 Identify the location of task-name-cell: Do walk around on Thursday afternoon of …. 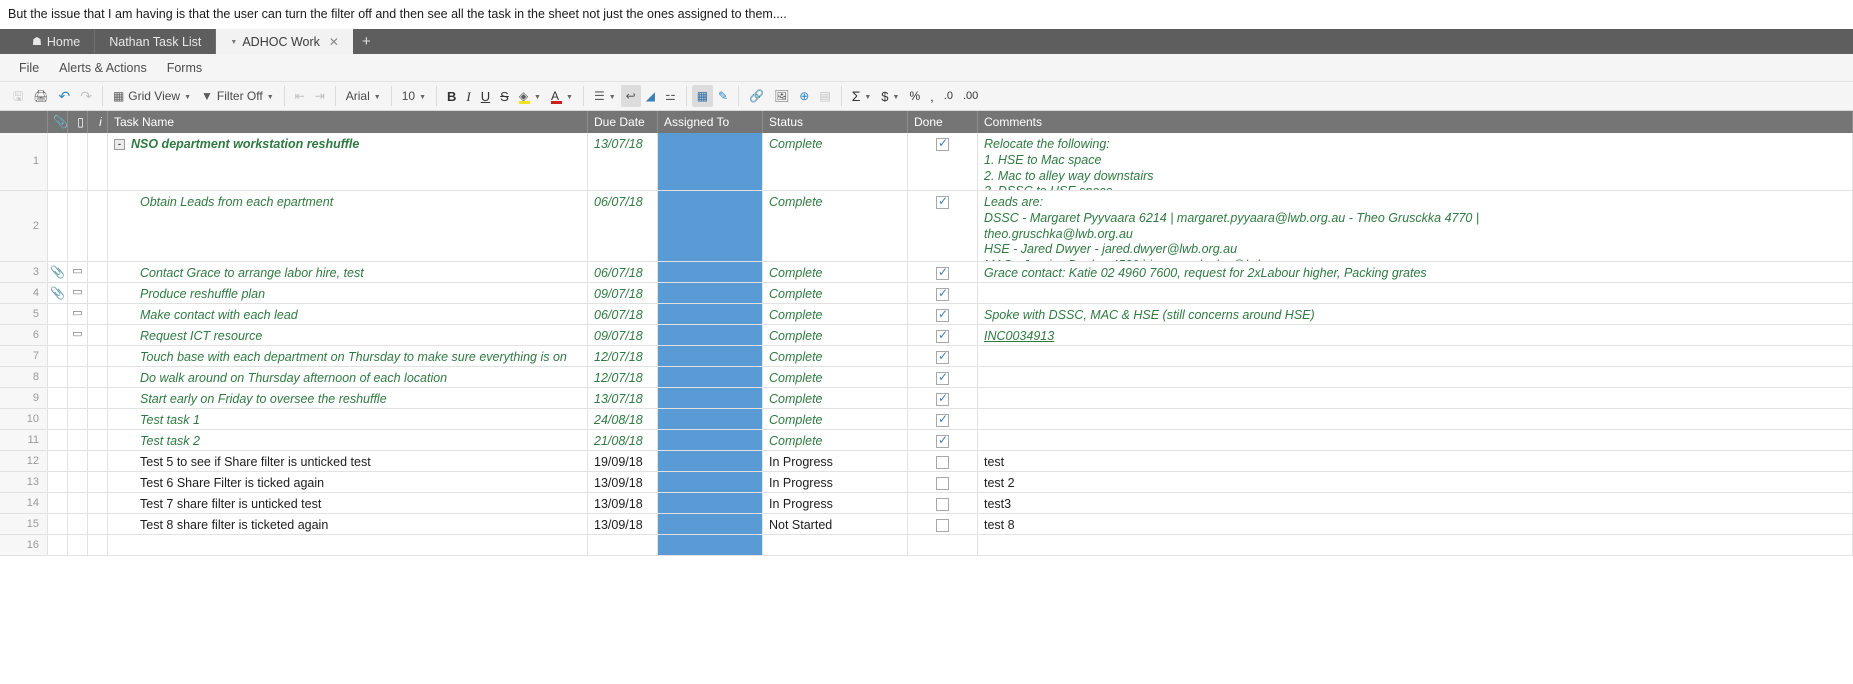
(348, 377).